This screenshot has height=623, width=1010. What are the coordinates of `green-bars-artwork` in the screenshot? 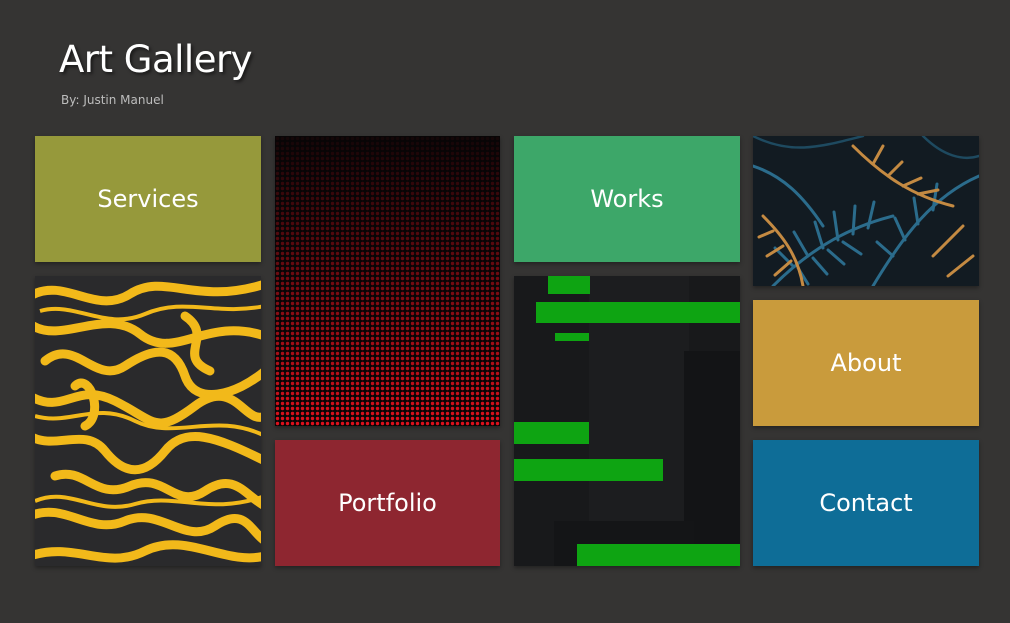 It's located at (627, 421).